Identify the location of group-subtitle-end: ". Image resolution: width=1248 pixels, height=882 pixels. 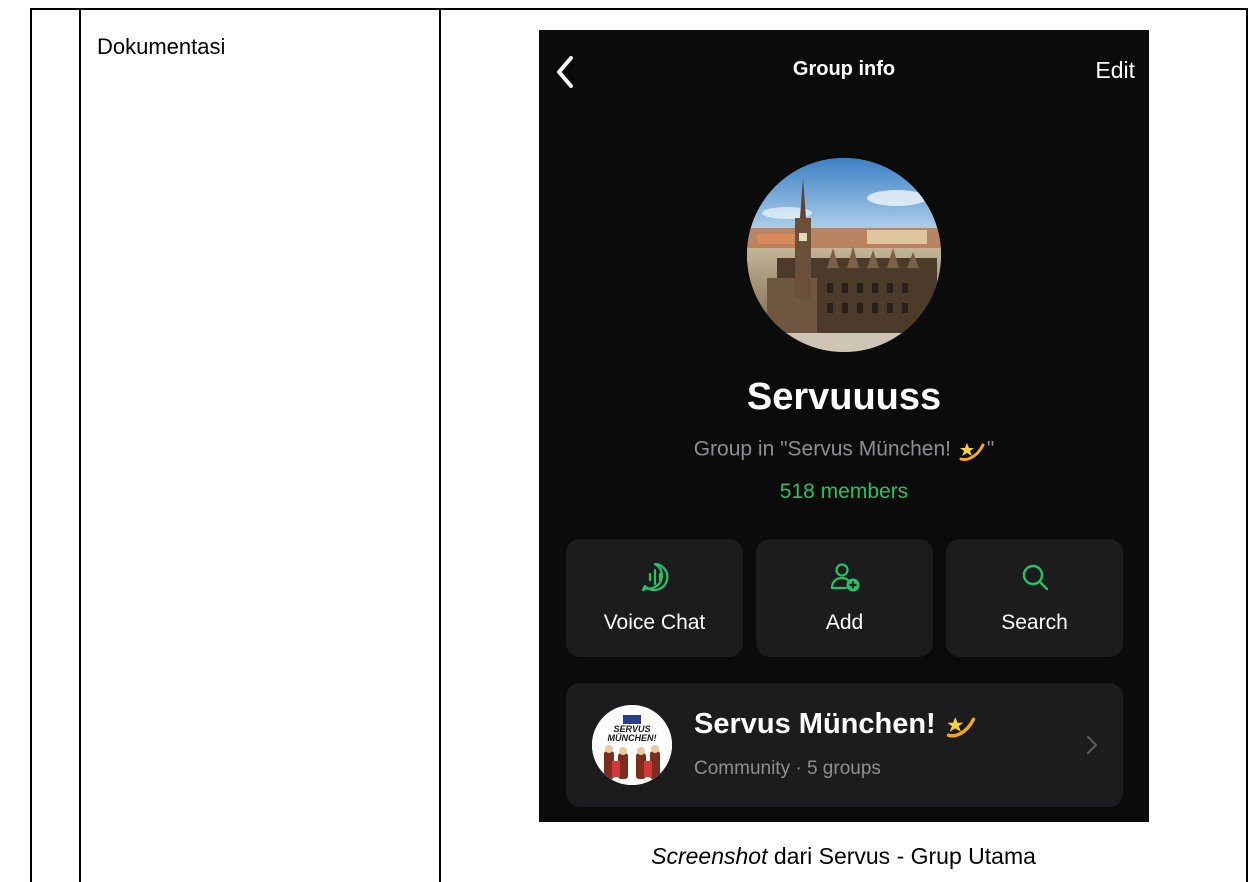
(990, 449).